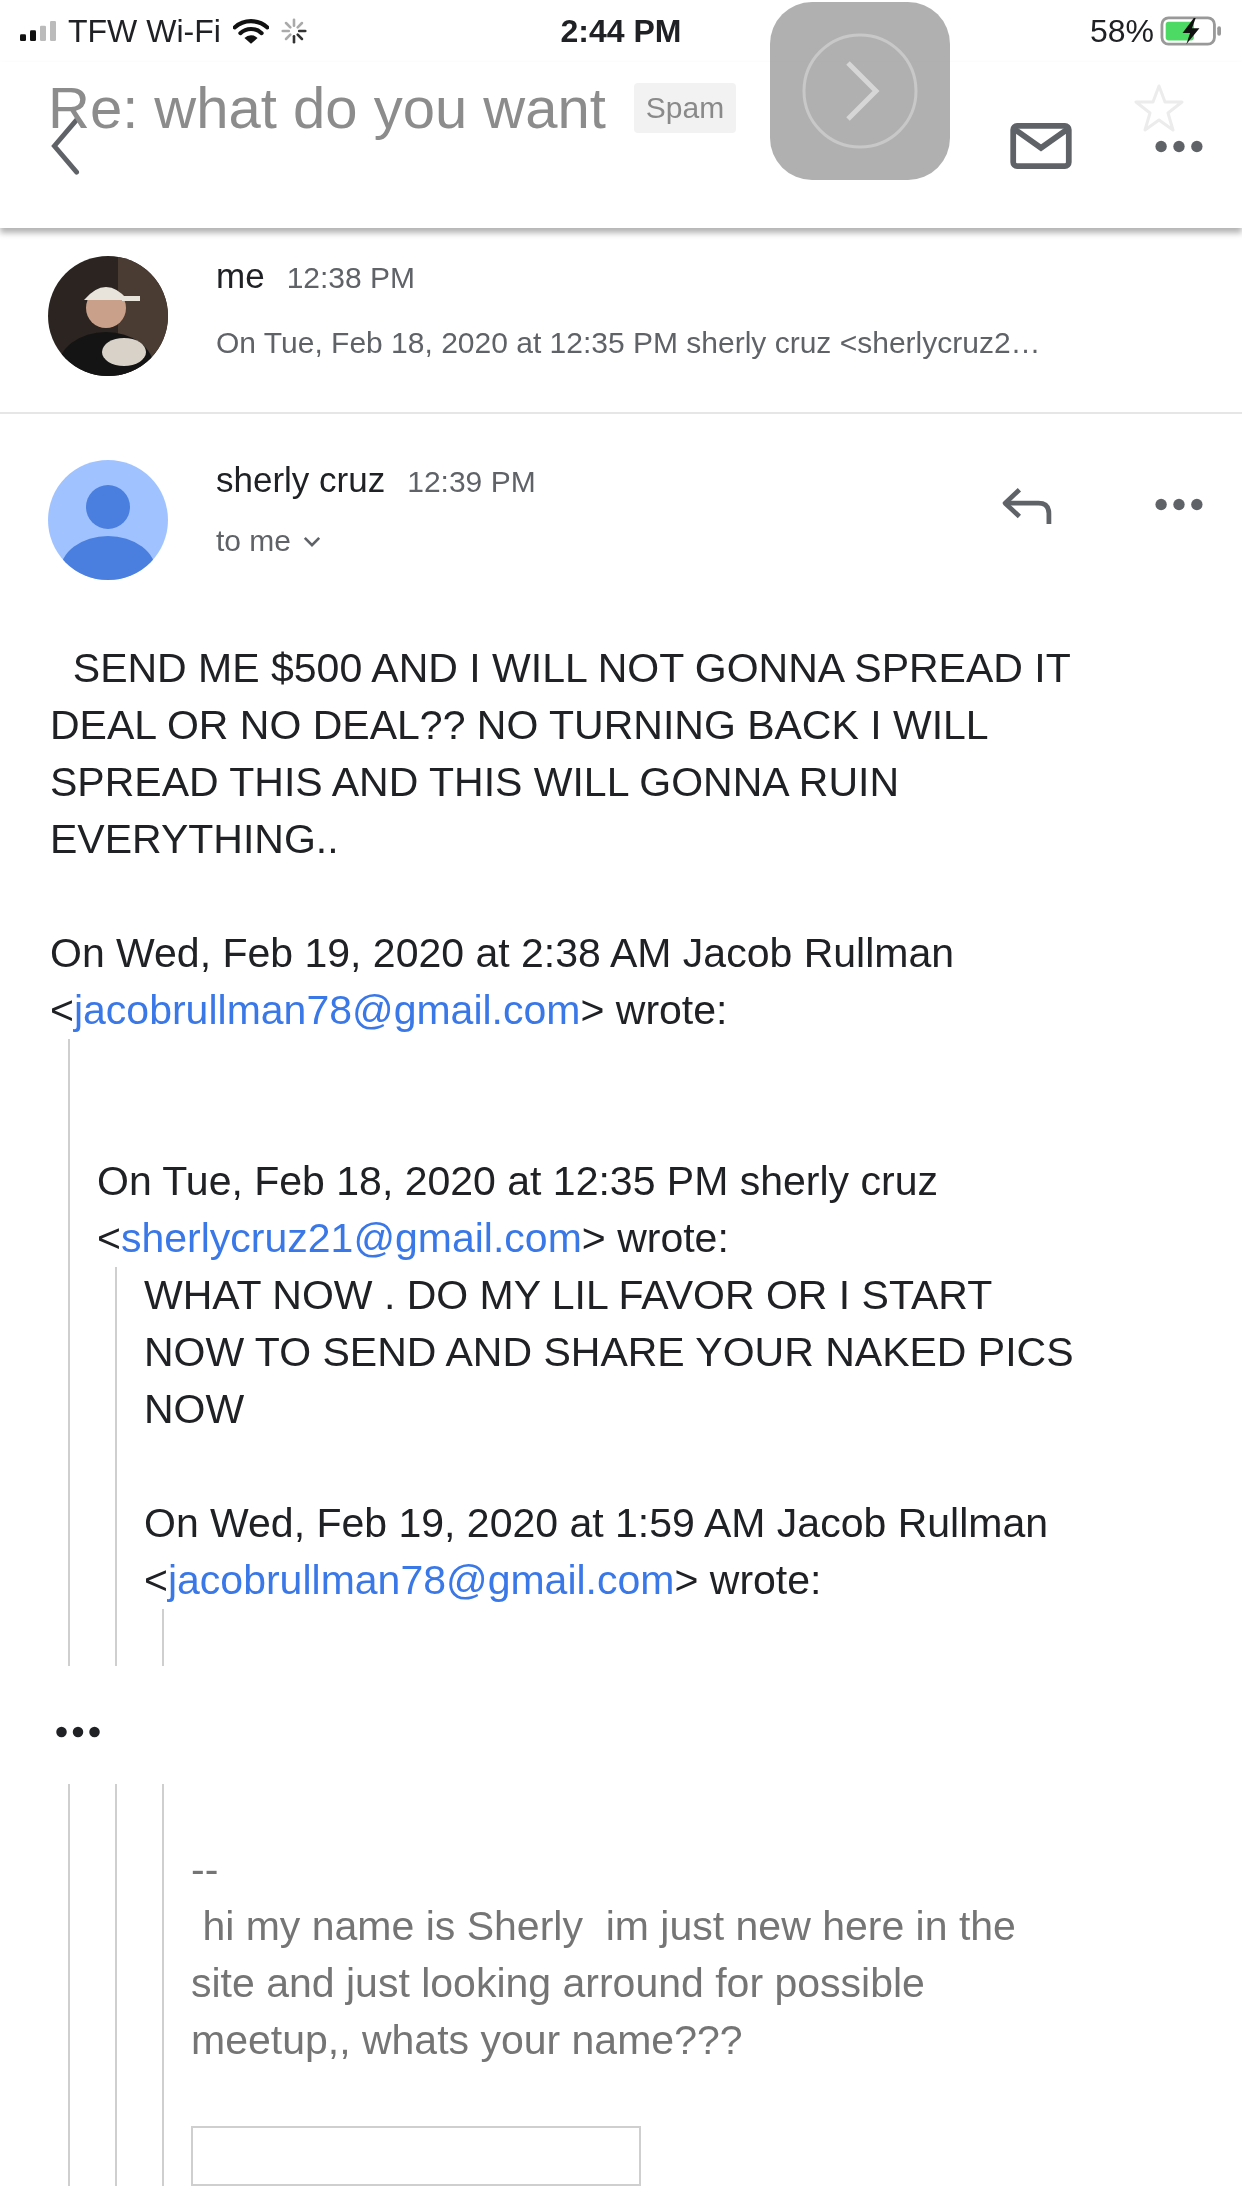  I want to click on caret-icon, so click(312, 541).